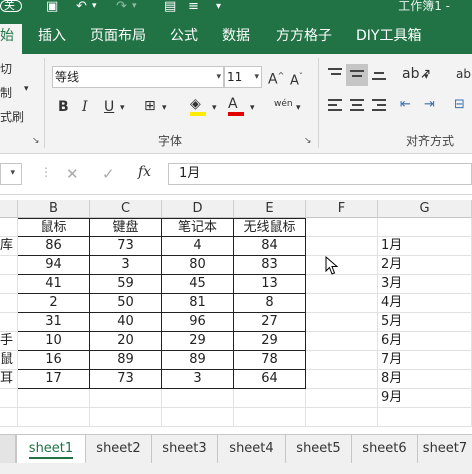  What do you see at coordinates (308, 141) in the screenshot?
I see `font-launcher-icon: ↘` at bounding box center [308, 141].